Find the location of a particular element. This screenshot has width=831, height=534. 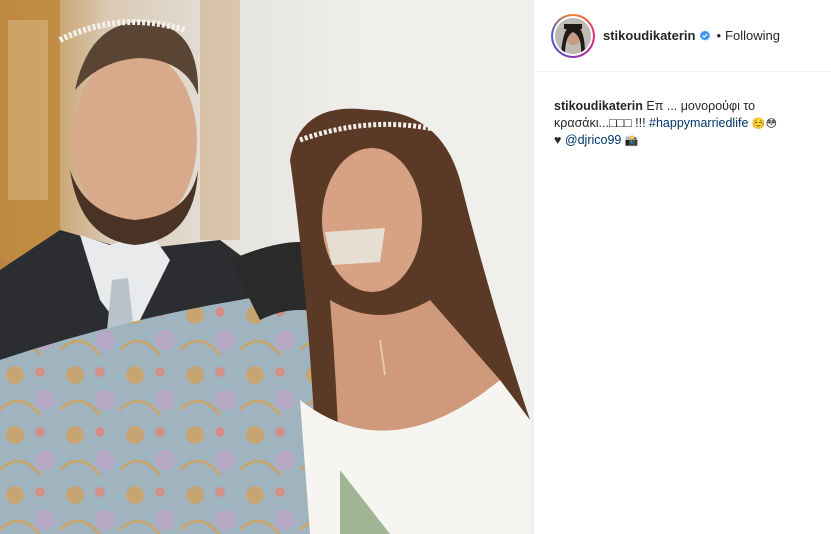

post-header: stikoudikaterin • Following is located at coordinates (682, 36).